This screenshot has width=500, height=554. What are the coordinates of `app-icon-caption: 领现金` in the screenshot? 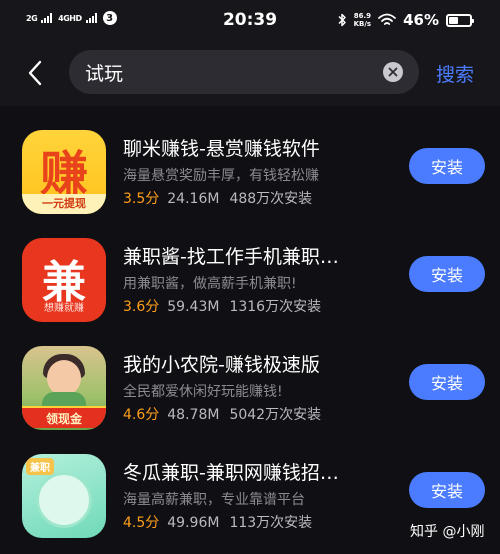 It's located at (64, 417).